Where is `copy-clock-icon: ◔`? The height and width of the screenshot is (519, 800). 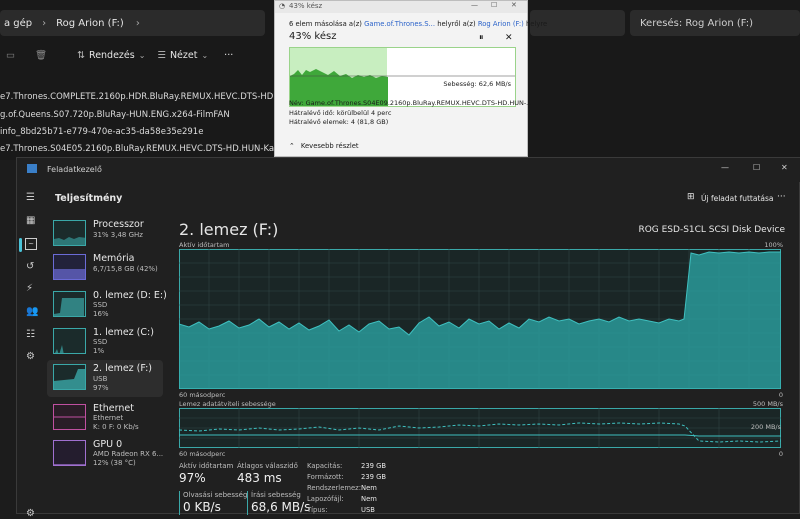 copy-clock-icon: ◔ is located at coordinates (282, 6).